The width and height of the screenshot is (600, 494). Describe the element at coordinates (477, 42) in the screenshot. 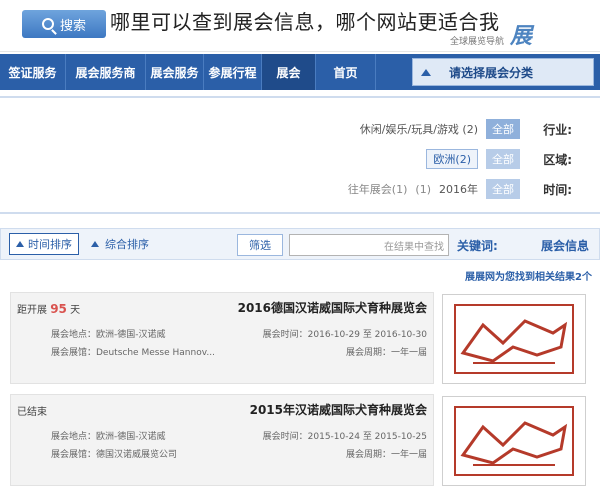

I see `logo-subtitle: 全球展览导航` at that location.